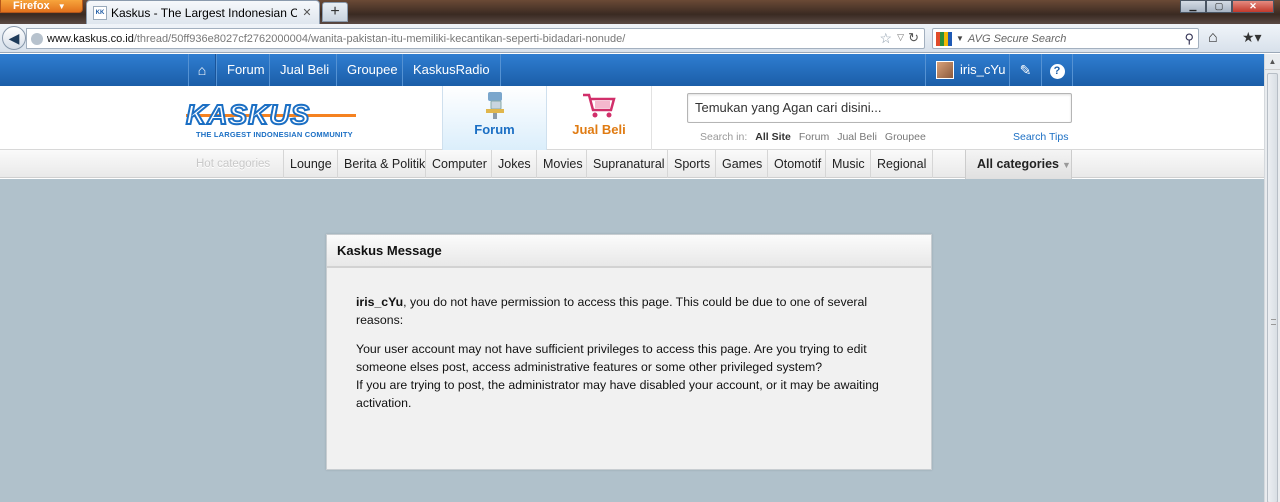 The width and height of the screenshot is (1280, 502). I want to click on all-categories-dropdown: All categories ▼, so click(1018, 164).